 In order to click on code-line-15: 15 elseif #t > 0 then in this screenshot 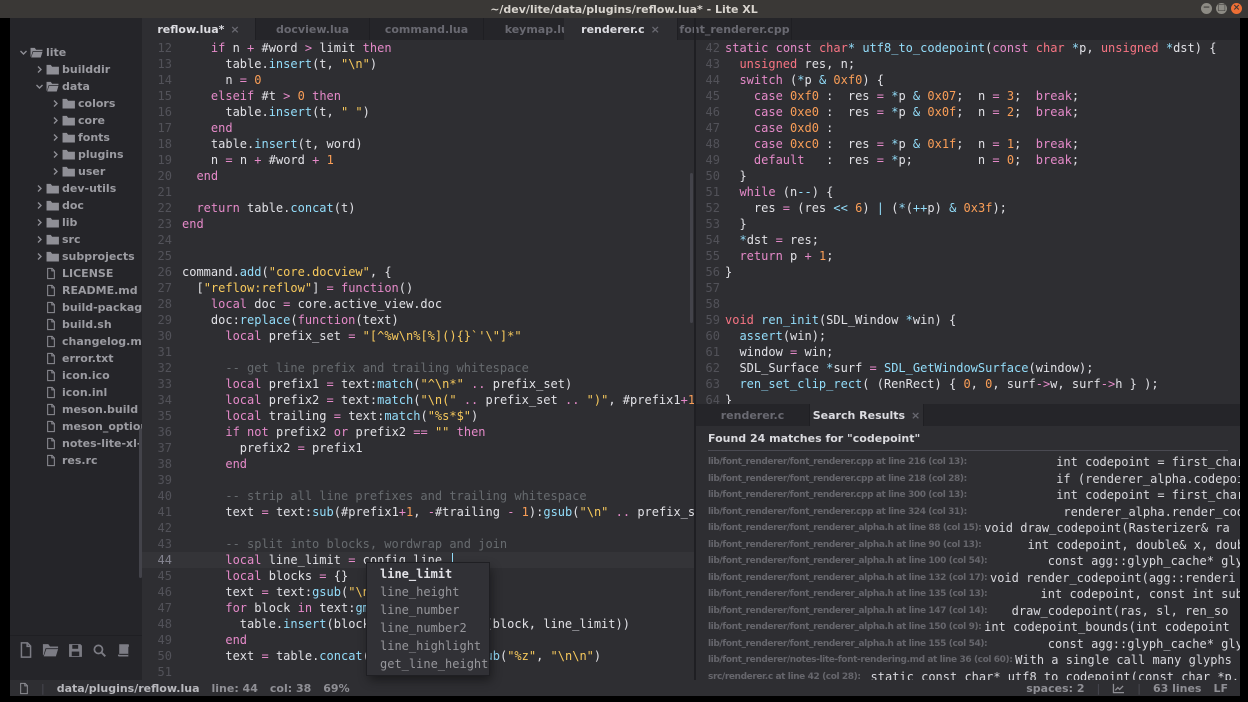, I will do `click(418, 96)`.